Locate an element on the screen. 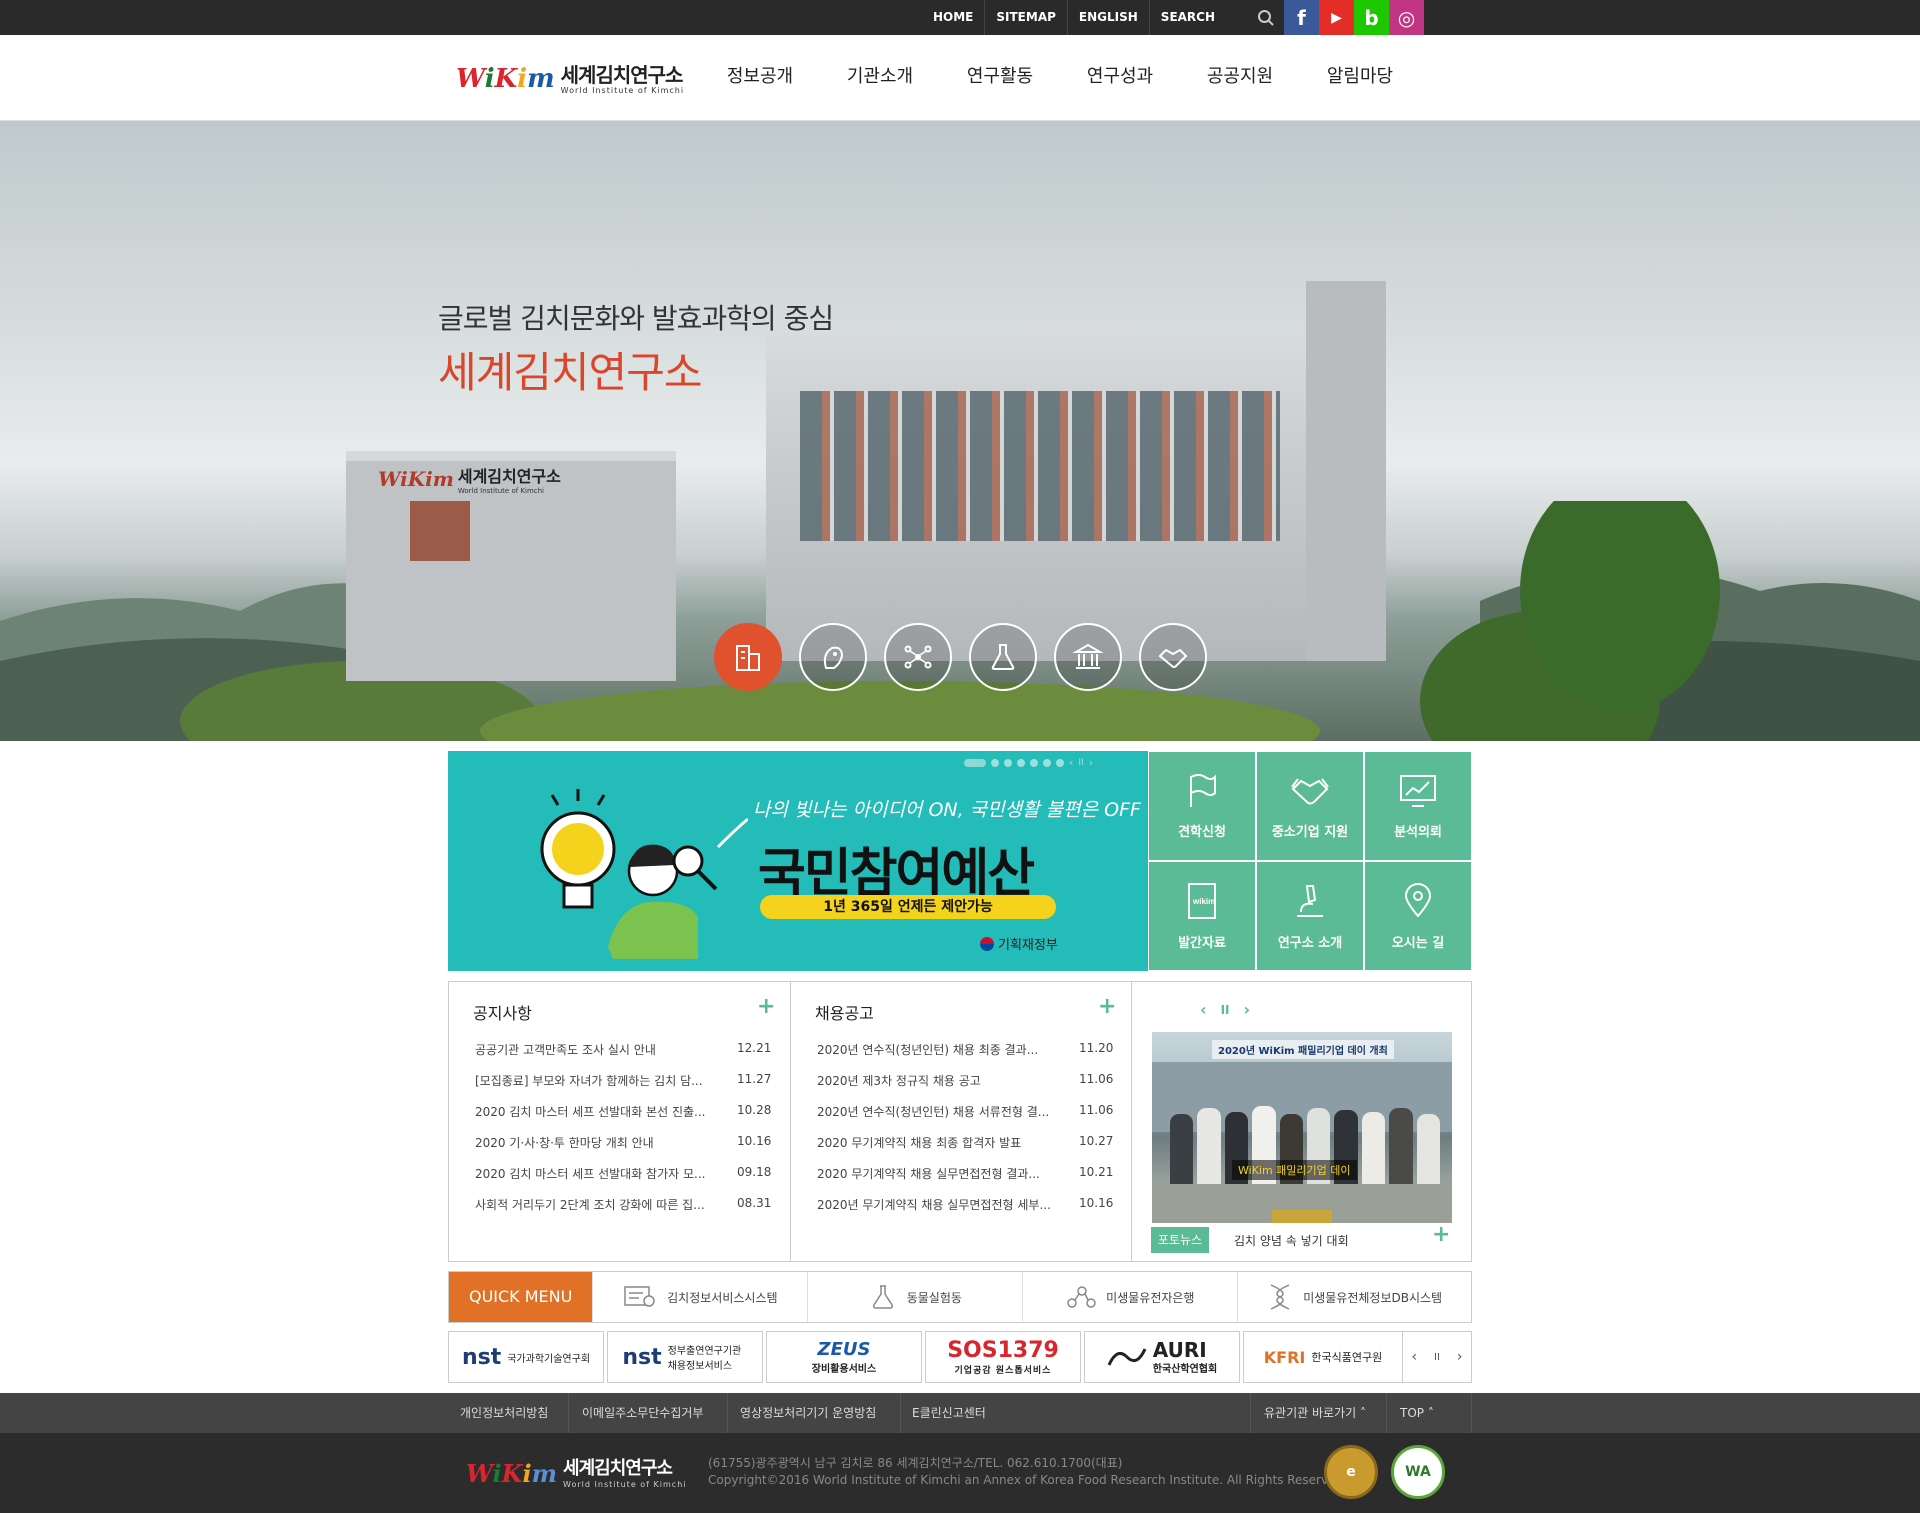 This screenshot has width=1920, height=1513. sitemap-link: SITEMAP is located at coordinates (1025, 17).